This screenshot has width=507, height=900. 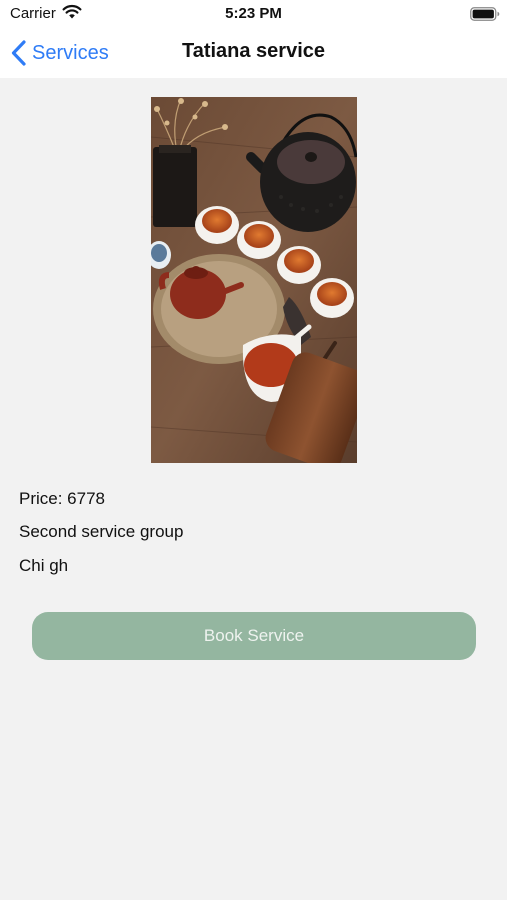 I want to click on page-title: Tatiana service, so click(x=253, y=51).